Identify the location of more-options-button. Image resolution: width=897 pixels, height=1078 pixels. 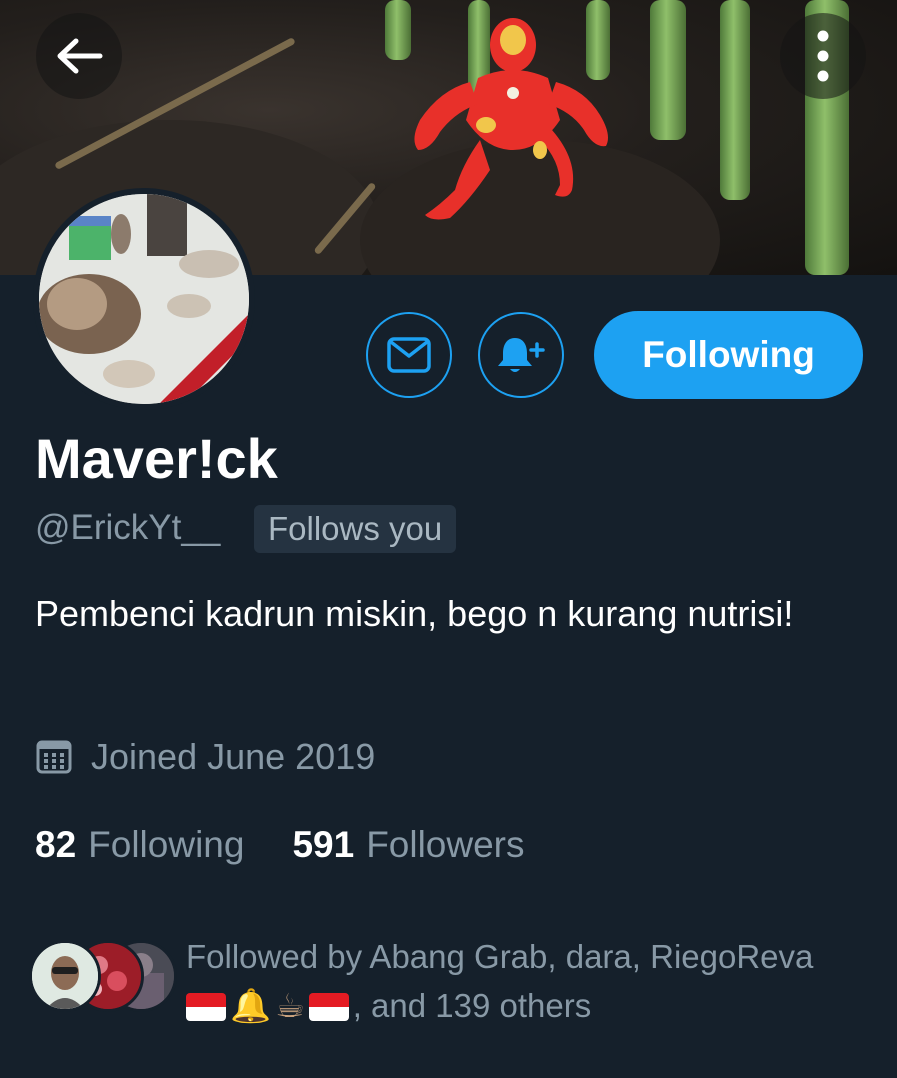
(823, 56).